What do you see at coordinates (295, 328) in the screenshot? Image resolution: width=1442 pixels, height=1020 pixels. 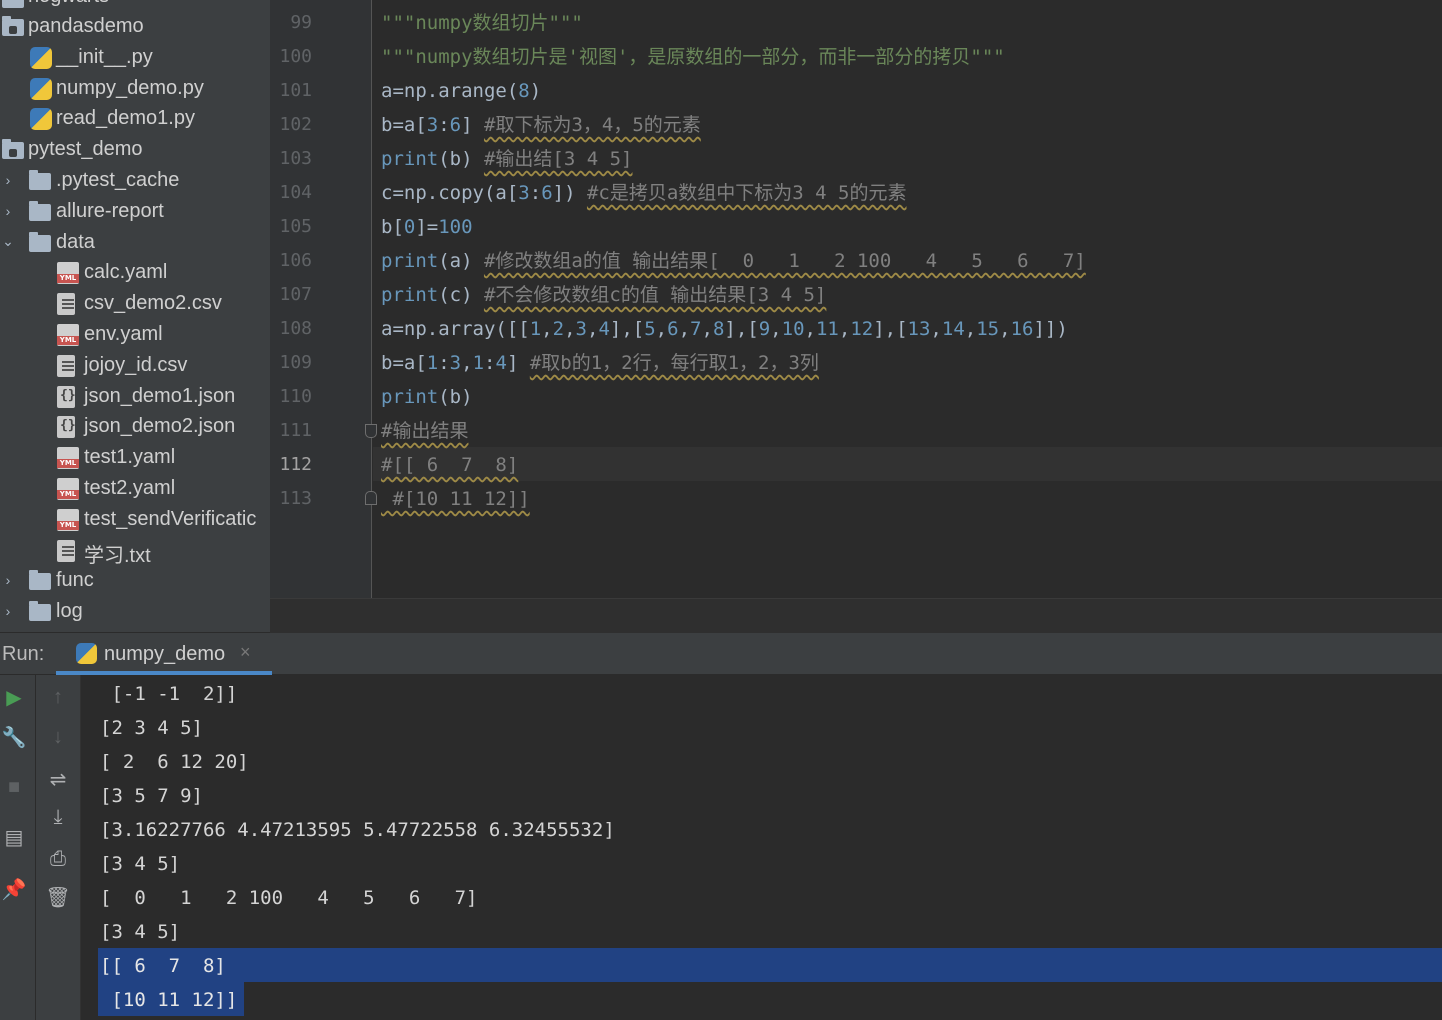 I see `line-number: 108` at bounding box center [295, 328].